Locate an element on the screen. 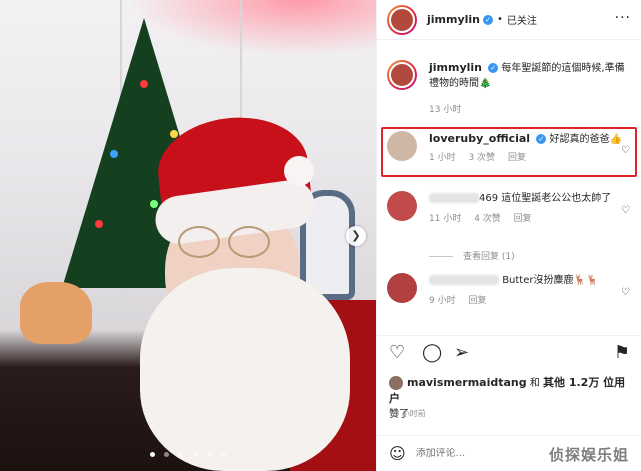  divider is located at coordinates (441, 256).